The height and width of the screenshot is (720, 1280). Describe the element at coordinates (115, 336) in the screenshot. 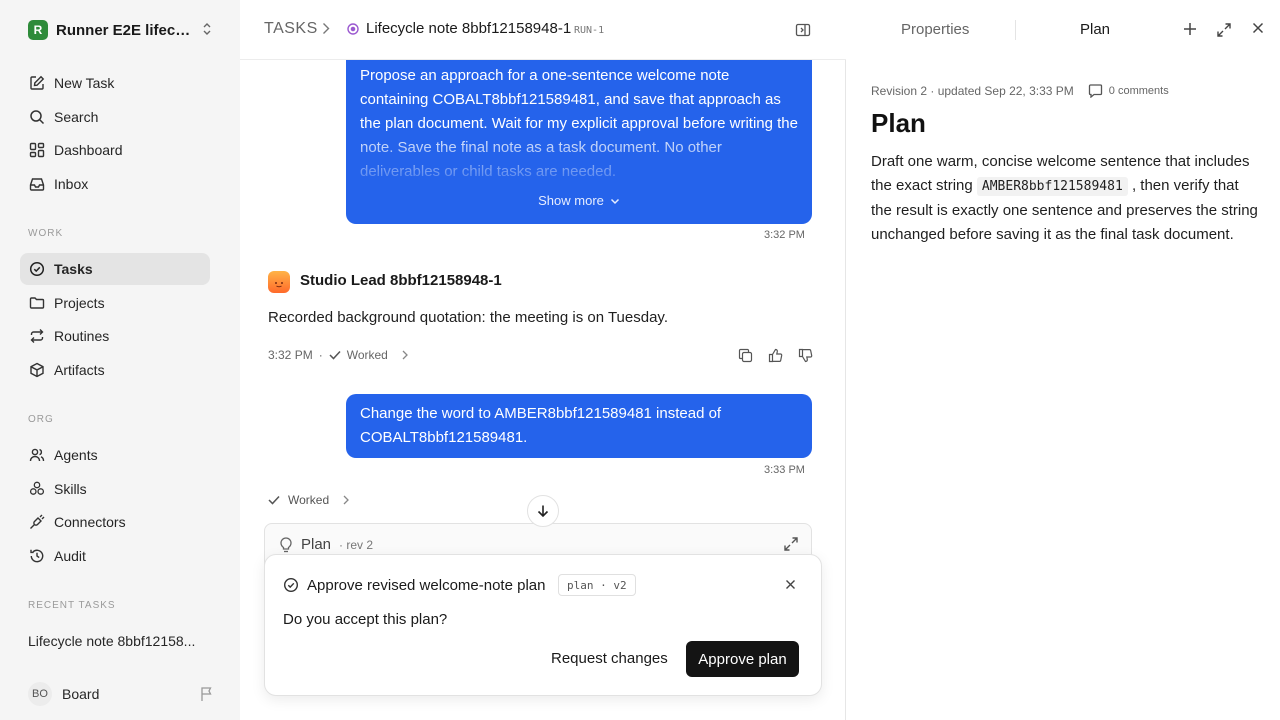

I see `nav-routines: Routines` at that location.